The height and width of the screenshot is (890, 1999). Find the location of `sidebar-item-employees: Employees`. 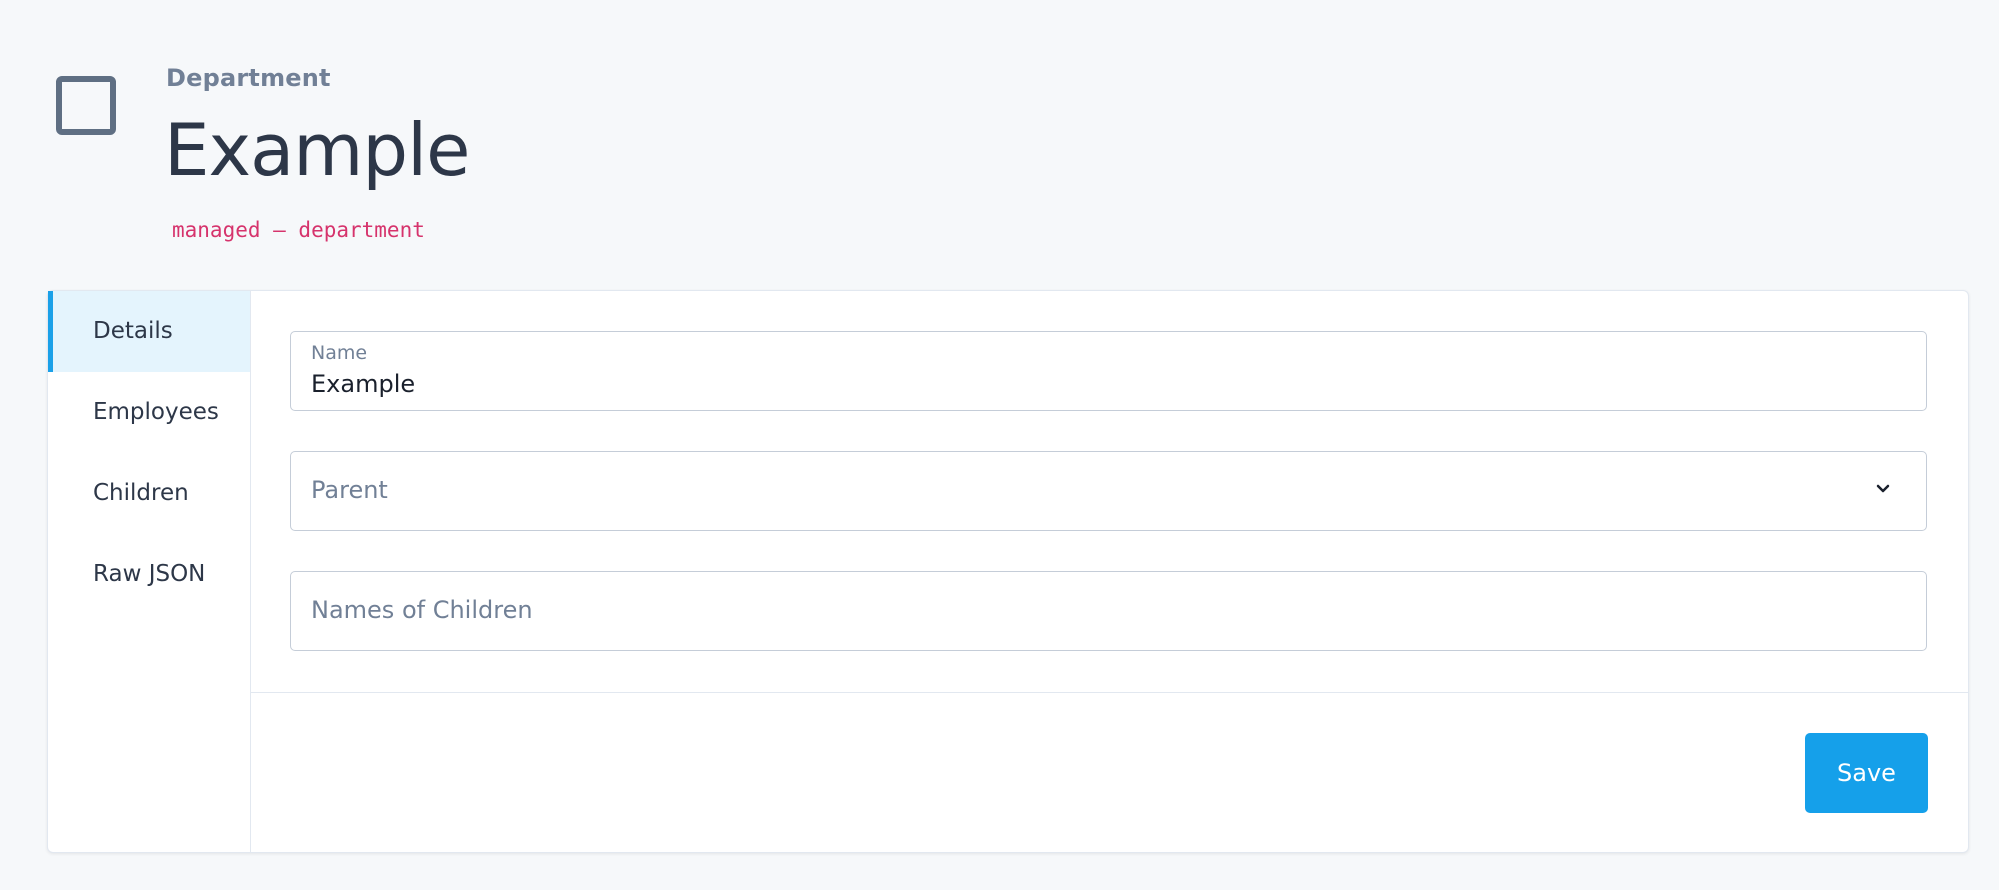

sidebar-item-employees: Employees is located at coordinates (149, 412).